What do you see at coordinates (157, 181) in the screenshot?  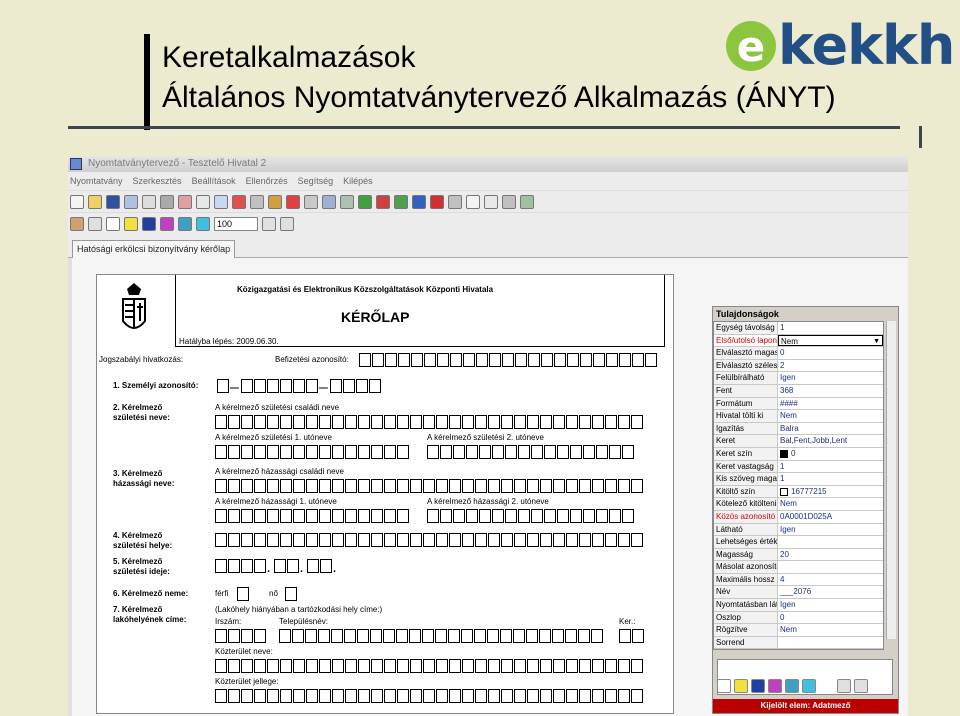 I see `menu-szerkesztes: Szerkesztés` at bounding box center [157, 181].